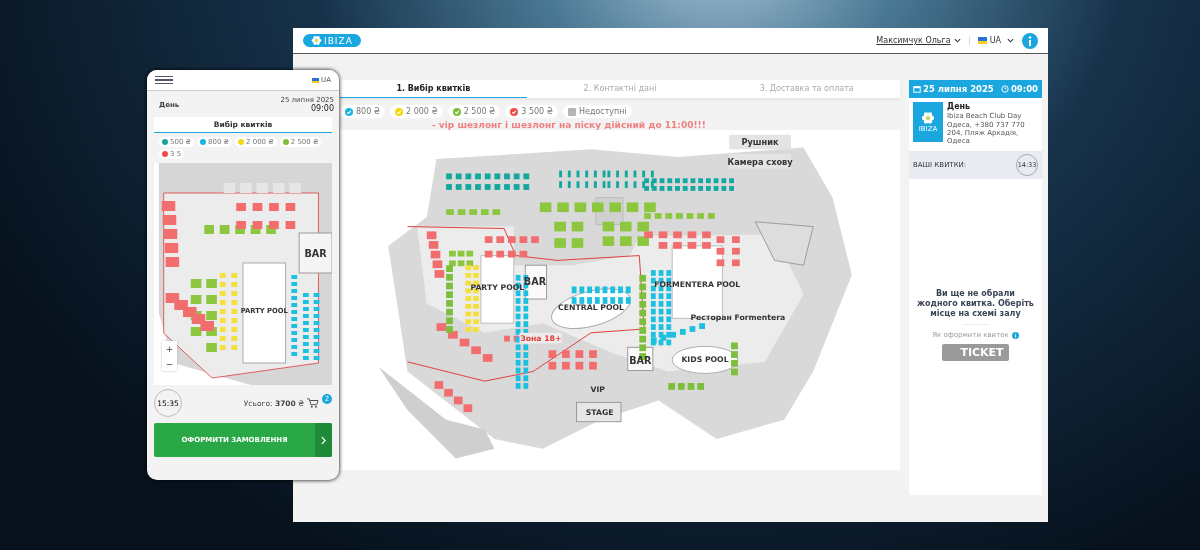 This screenshot has width=1200, height=550. Describe the element at coordinates (362, 111) in the screenshot. I see `price-chip: 800 ₴` at that location.